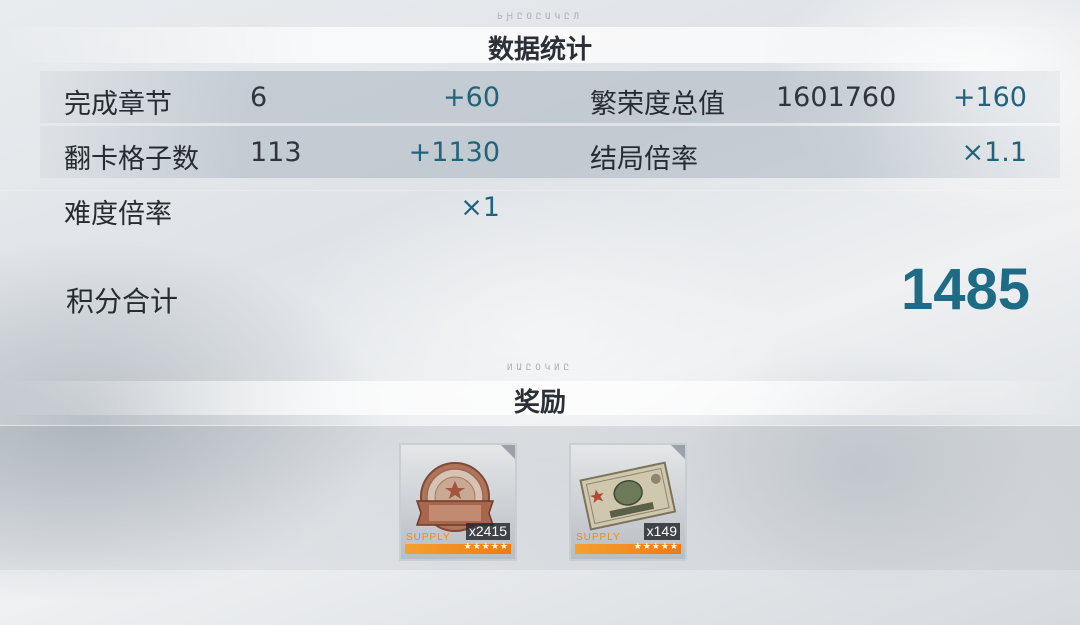 This screenshot has width=1080, height=625. I want to click on stats-header-deco: ЬԨԸОԸԱԿԸЛ, so click(540, 17).